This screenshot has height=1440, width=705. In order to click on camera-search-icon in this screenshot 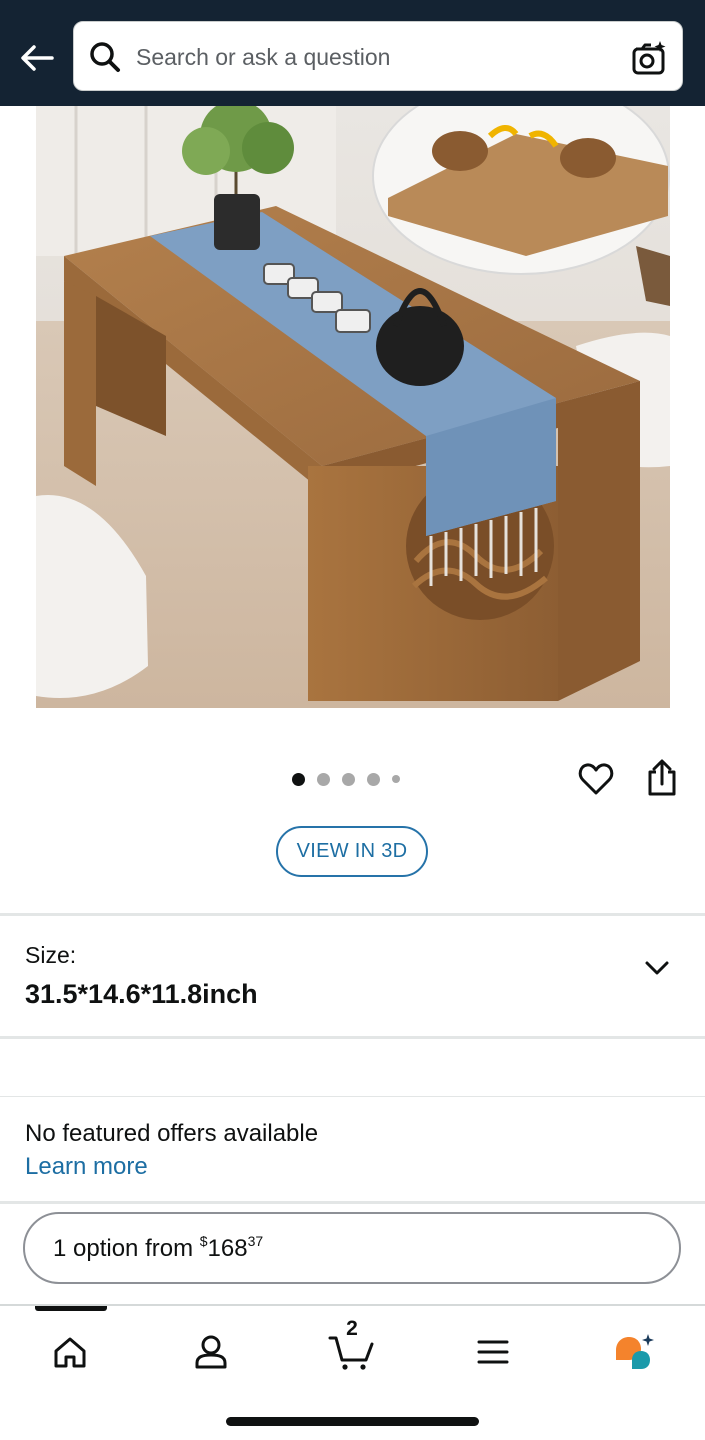, I will do `click(649, 58)`.